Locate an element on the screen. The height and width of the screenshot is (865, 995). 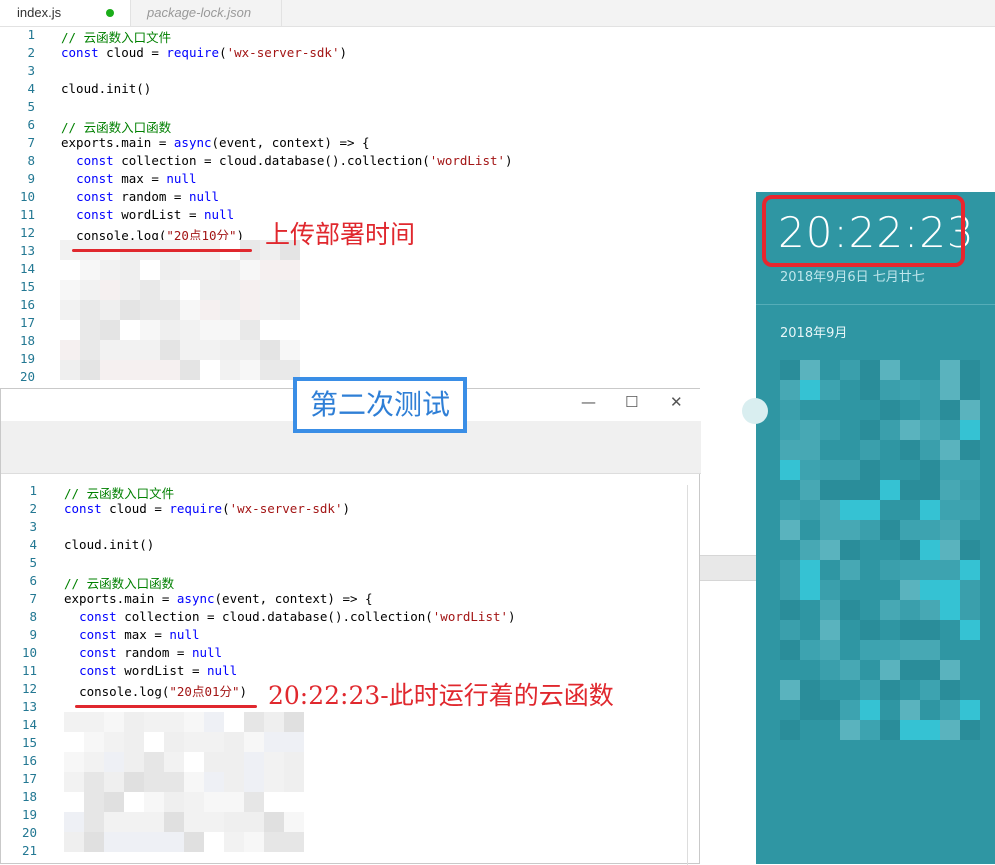
tab-label: package-lock.json is located at coordinates (199, 12).